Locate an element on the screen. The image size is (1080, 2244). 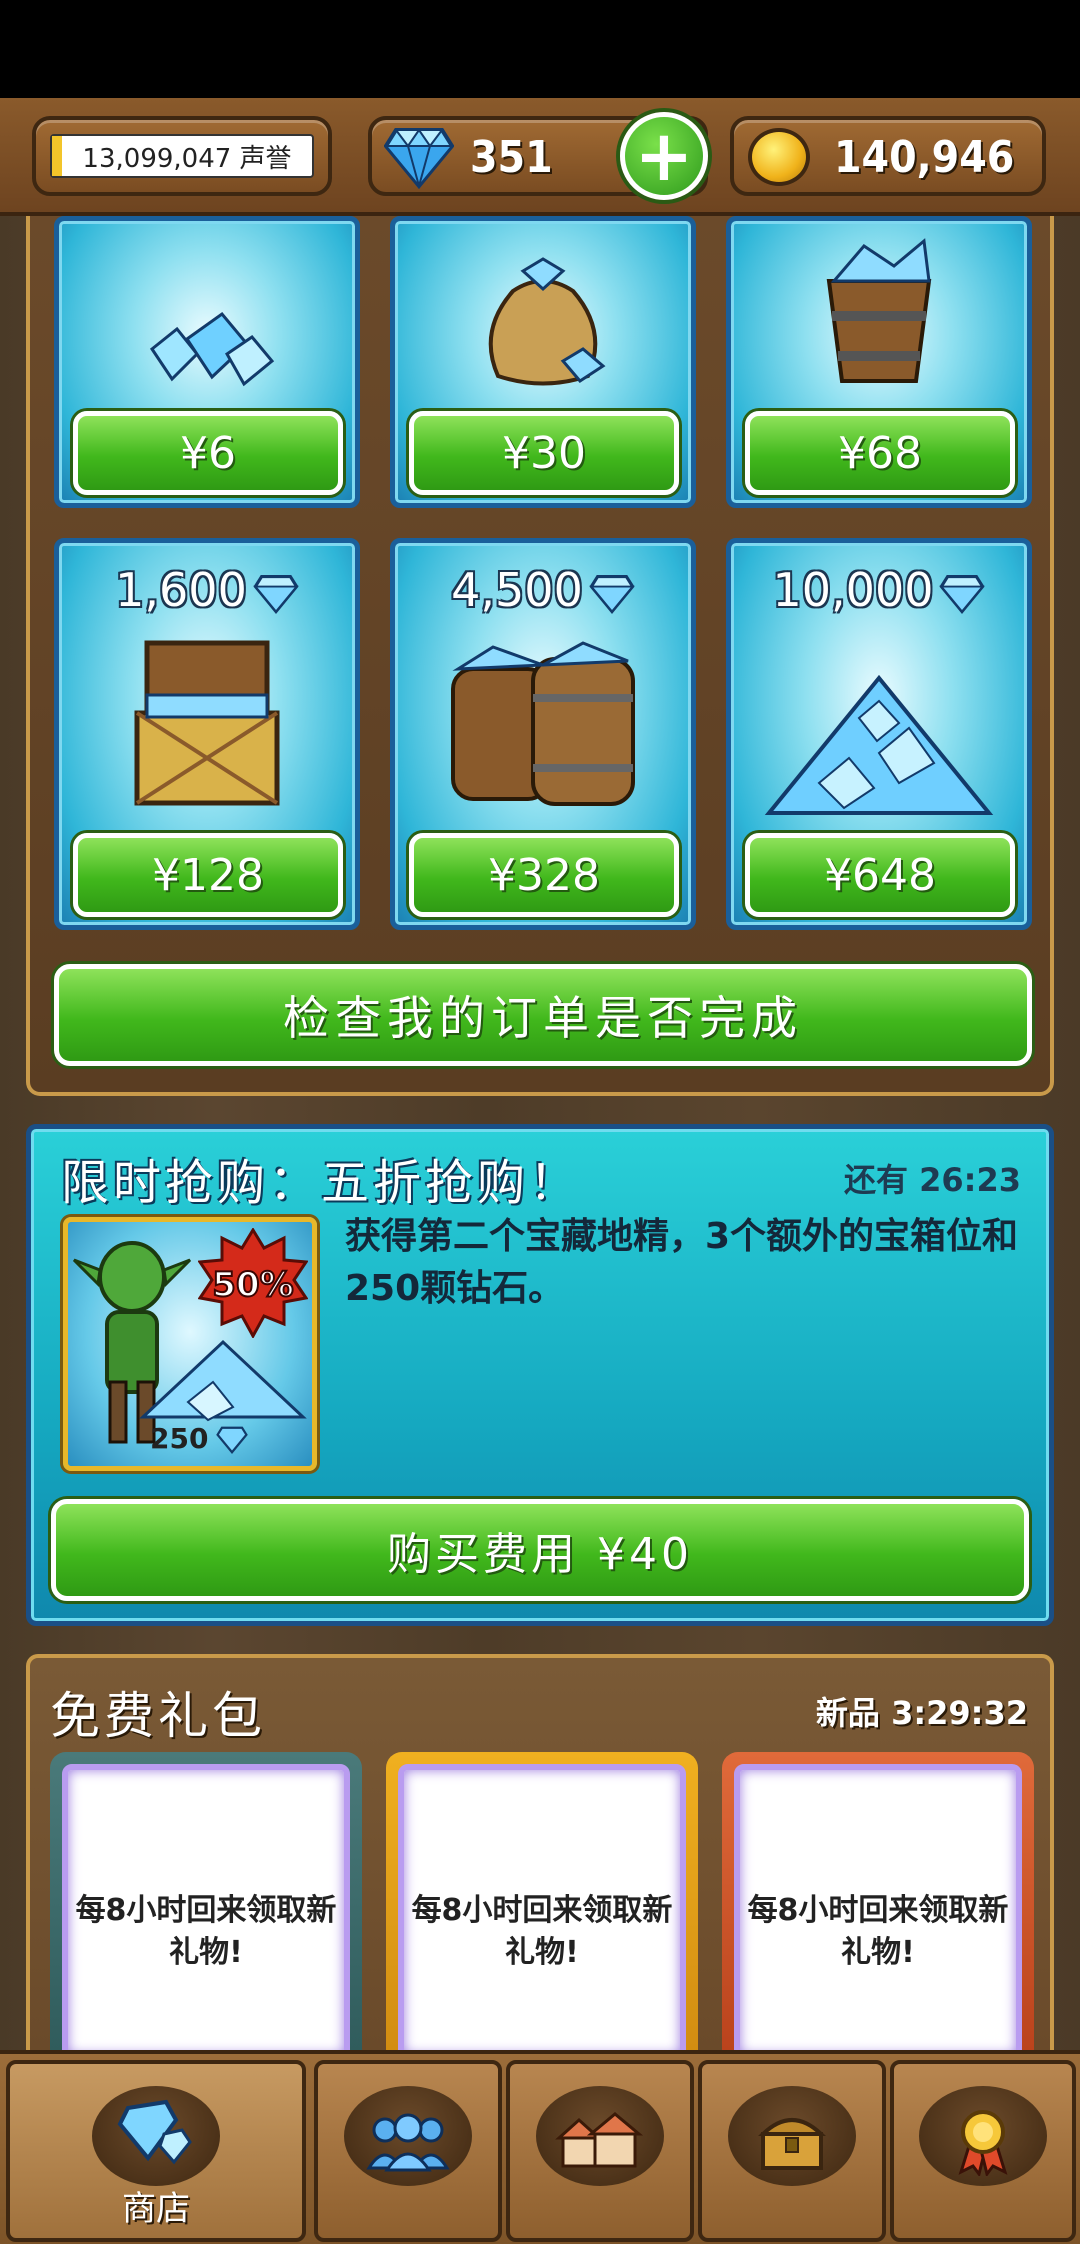
small-gems-icon is located at coordinates (212, 349).